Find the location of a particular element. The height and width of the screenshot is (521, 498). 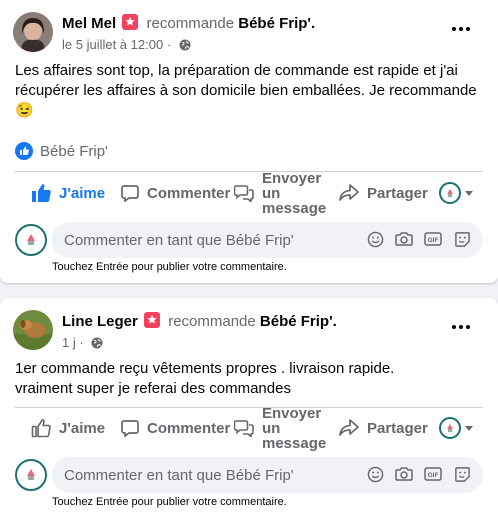

reaction-by: Bébé Frip' is located at coordinates (74, 151).